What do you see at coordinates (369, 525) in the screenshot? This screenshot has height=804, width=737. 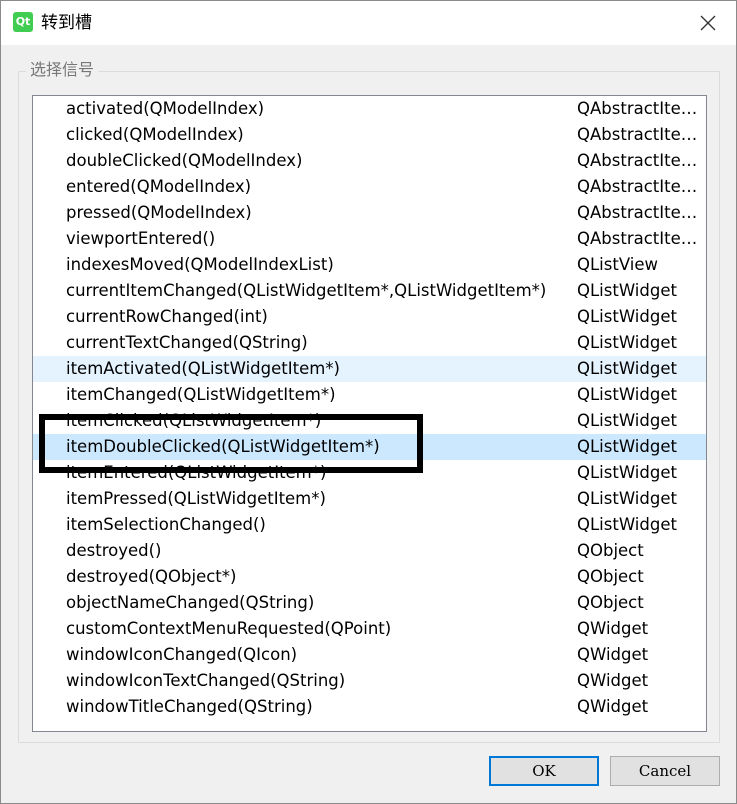 I see `signal-list-item: itemSelectionChanged() QListWidget` at bounding box center [369, 525].